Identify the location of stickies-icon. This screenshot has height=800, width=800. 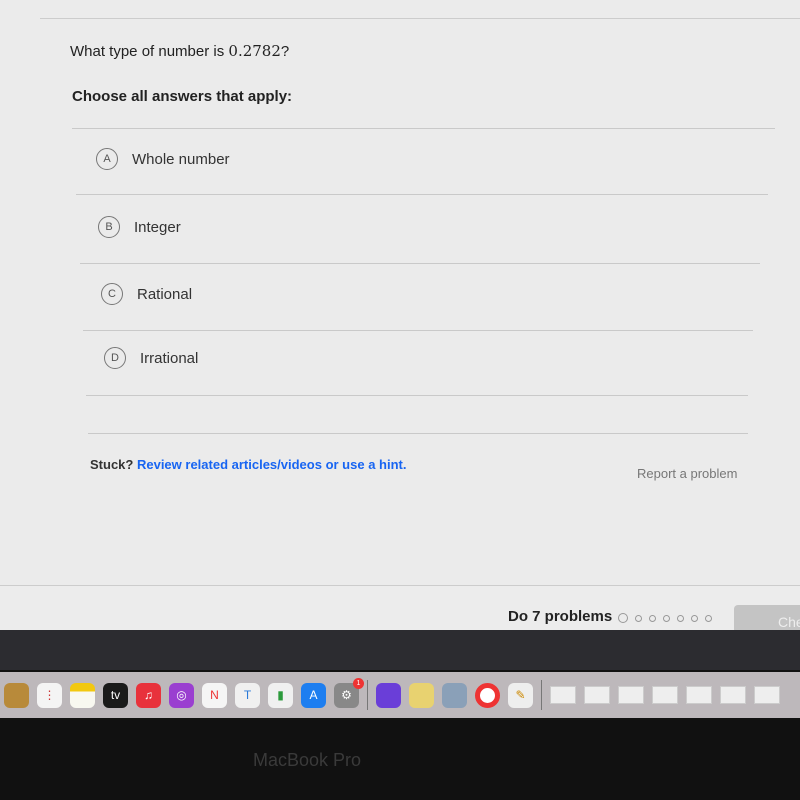
(421, 695).